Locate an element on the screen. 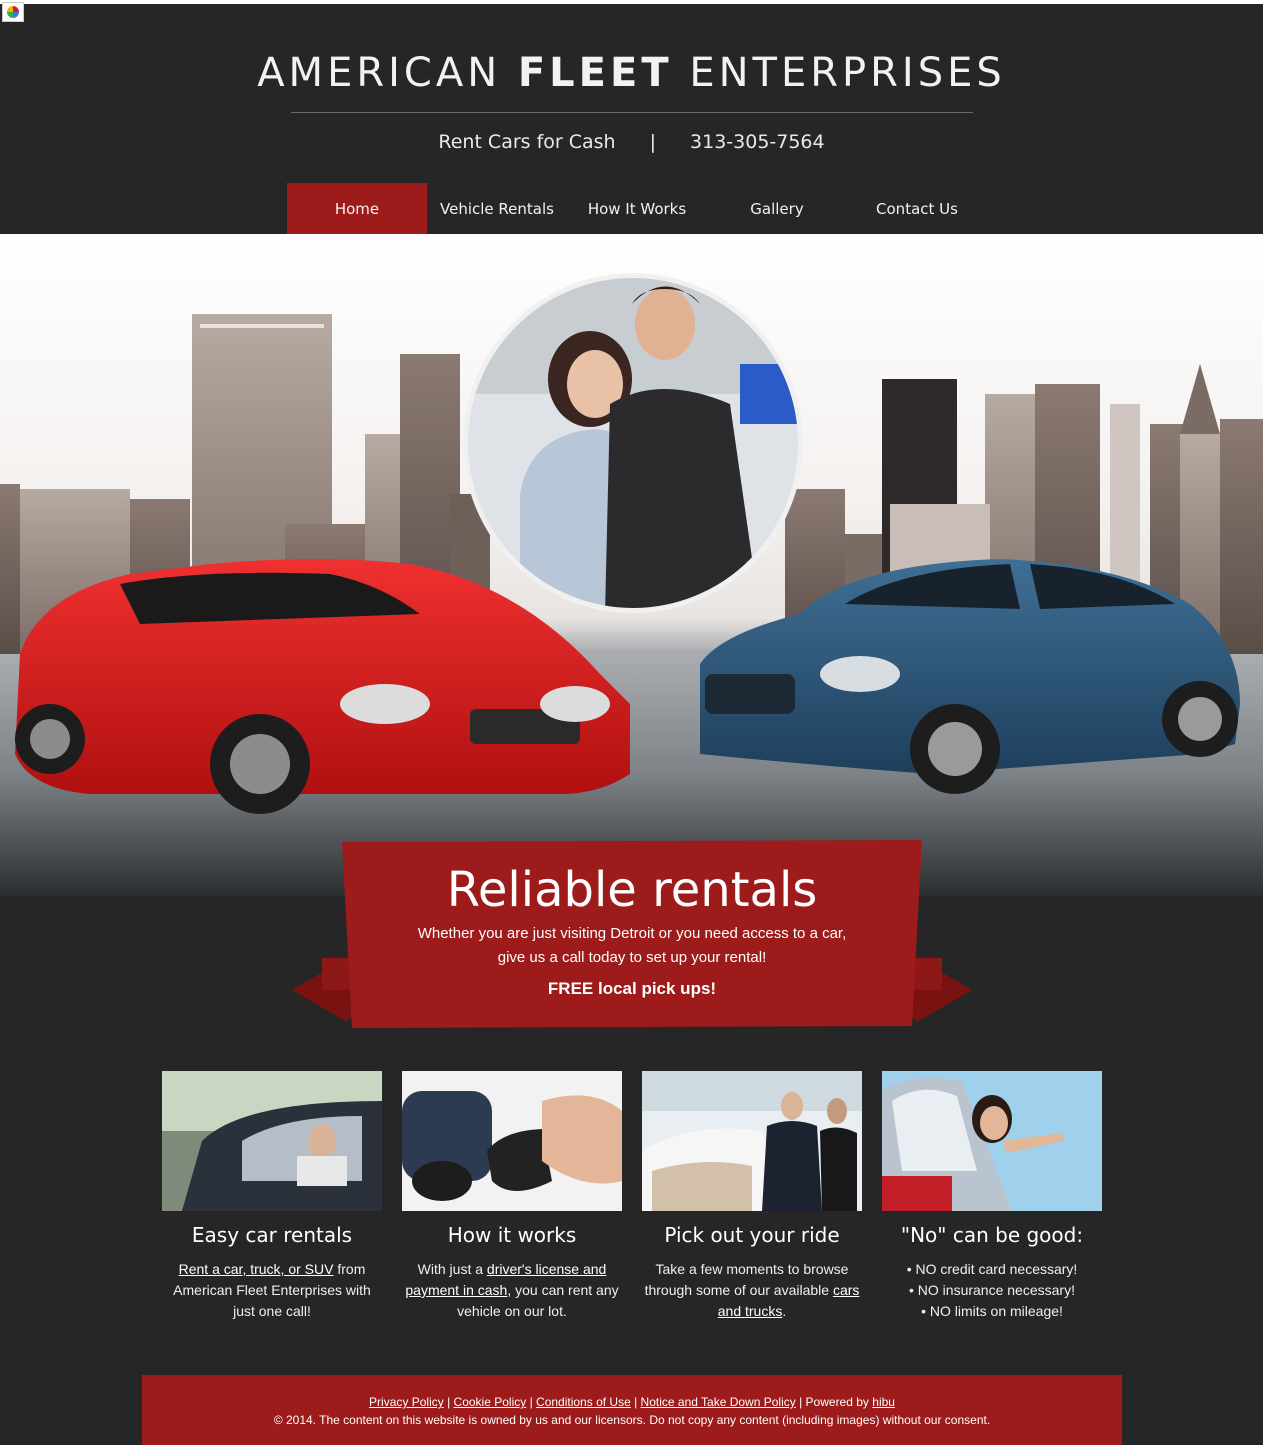 The image size is (1263, 1445). tagline-text: Rent Cars for Cash is located at coordinates (527, 142).